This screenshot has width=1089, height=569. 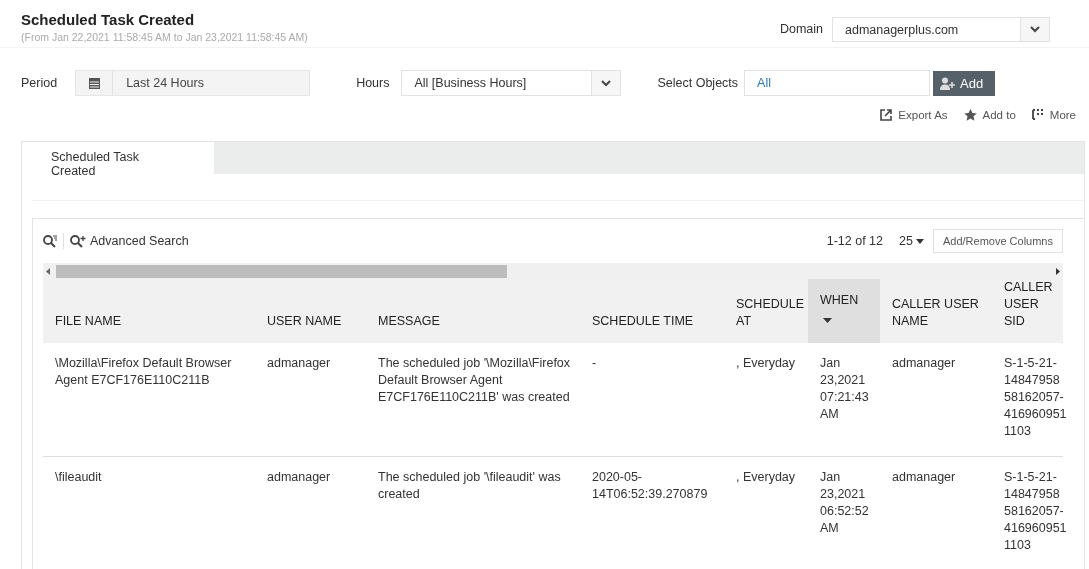 I want to click on column-header: SCHEDULE TIME, so click(x=652, y=311).